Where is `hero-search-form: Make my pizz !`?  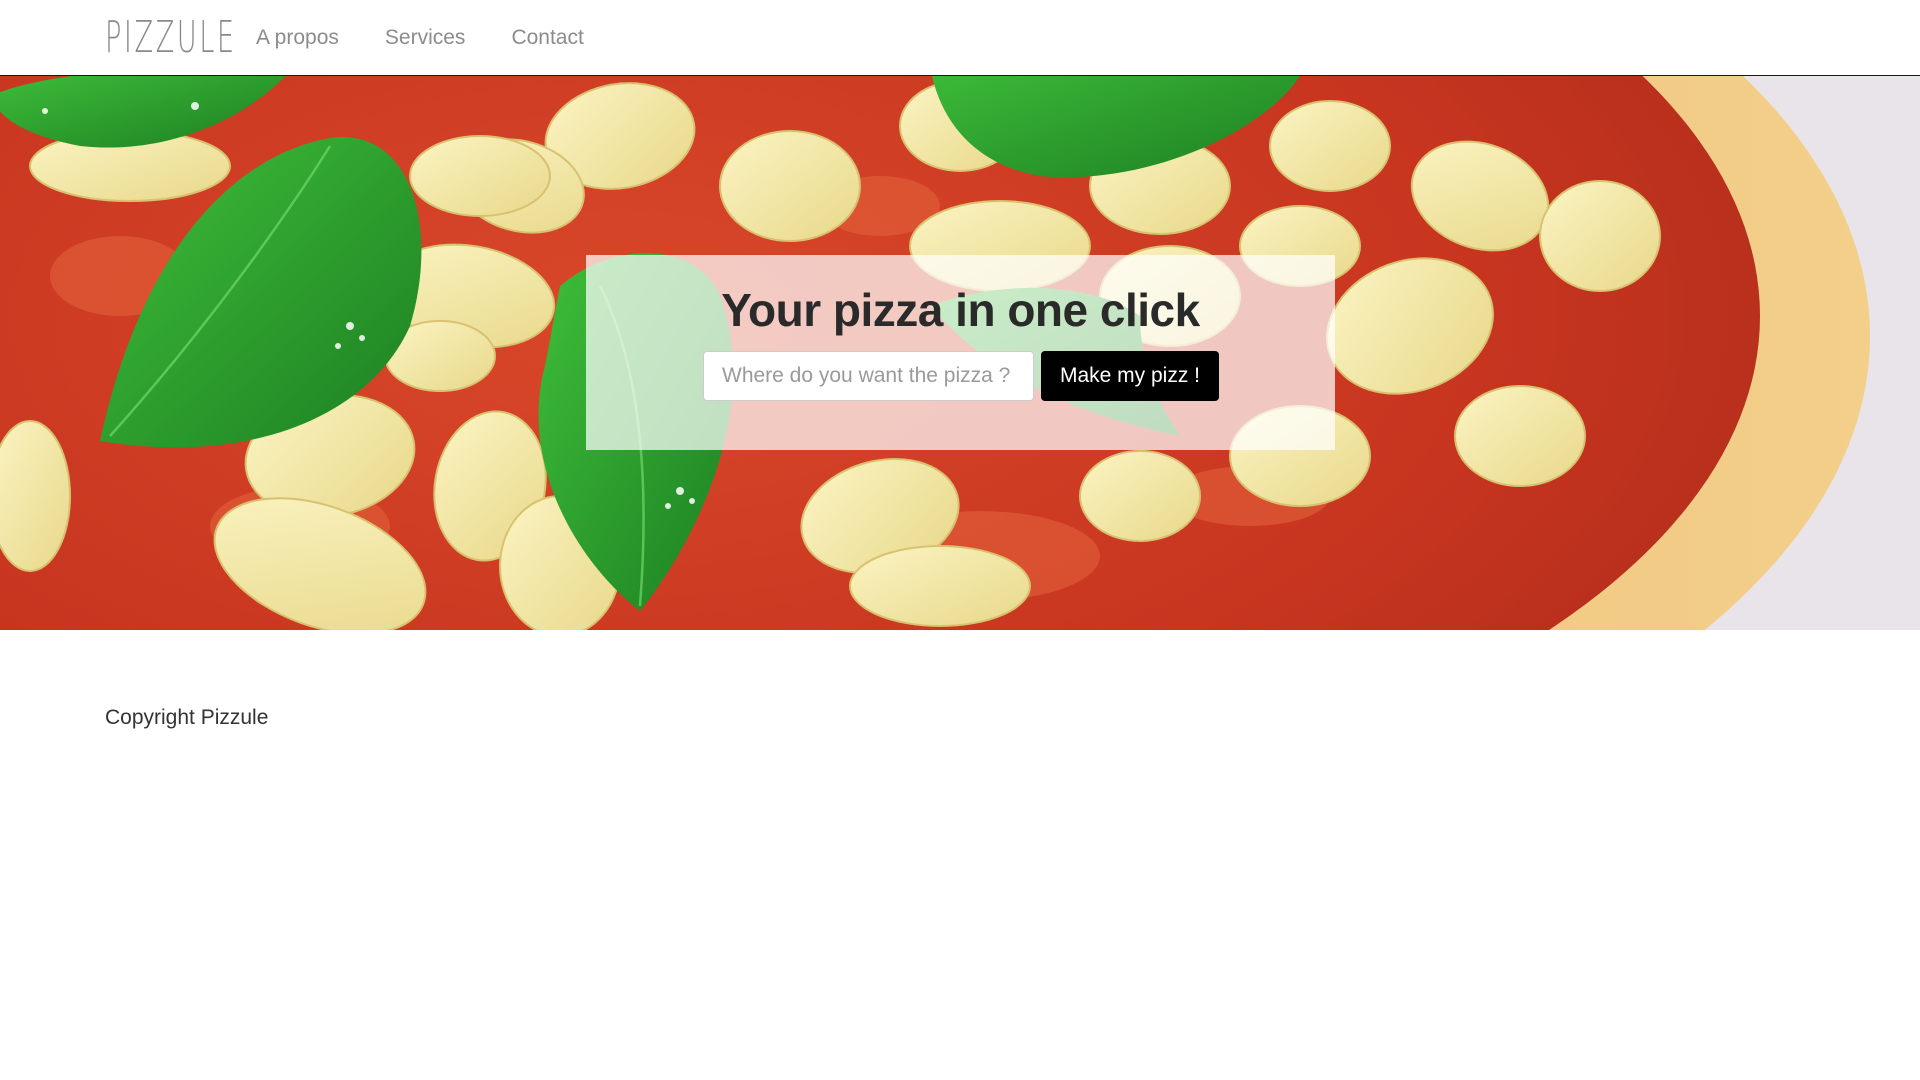 hero-search-form: Make my pizz ! is located at coordinates (961, 376).